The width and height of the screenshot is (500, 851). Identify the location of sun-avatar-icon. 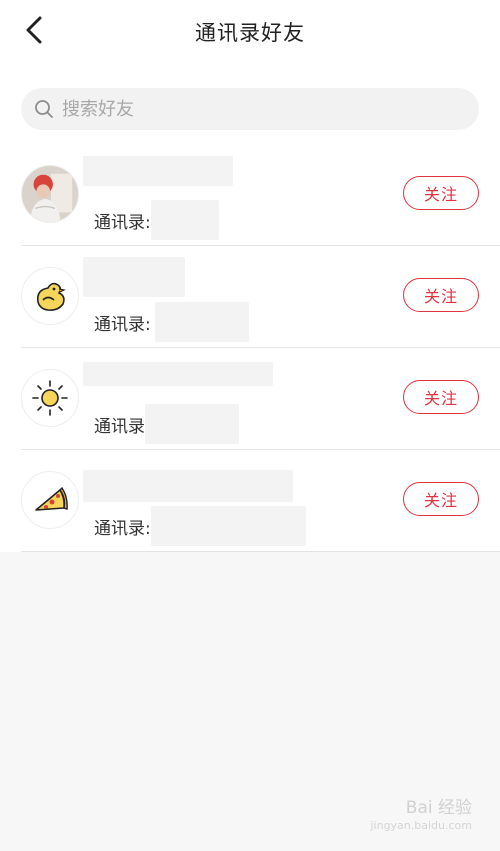
(50, 398).